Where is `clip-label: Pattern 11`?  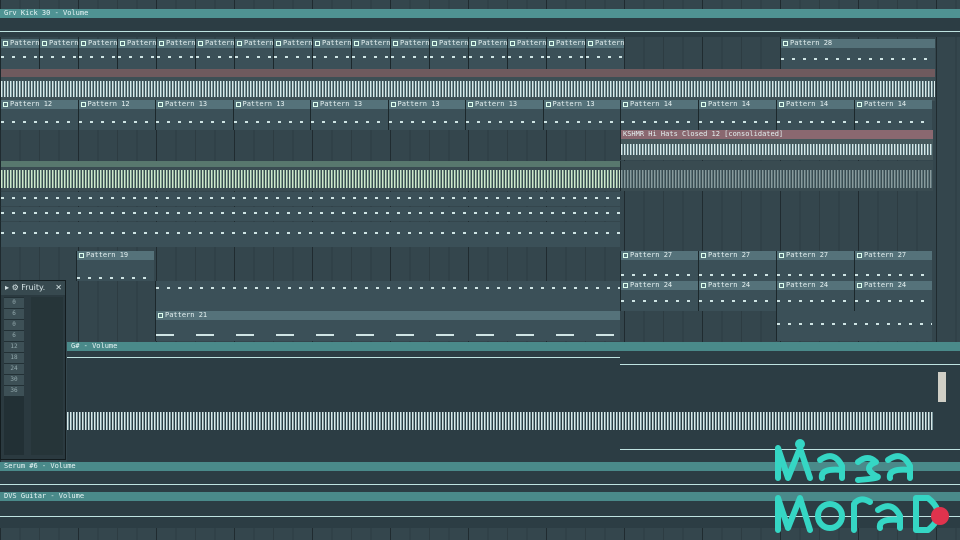
clip-label: Pattern 11 is located at coordinates (453, 43).